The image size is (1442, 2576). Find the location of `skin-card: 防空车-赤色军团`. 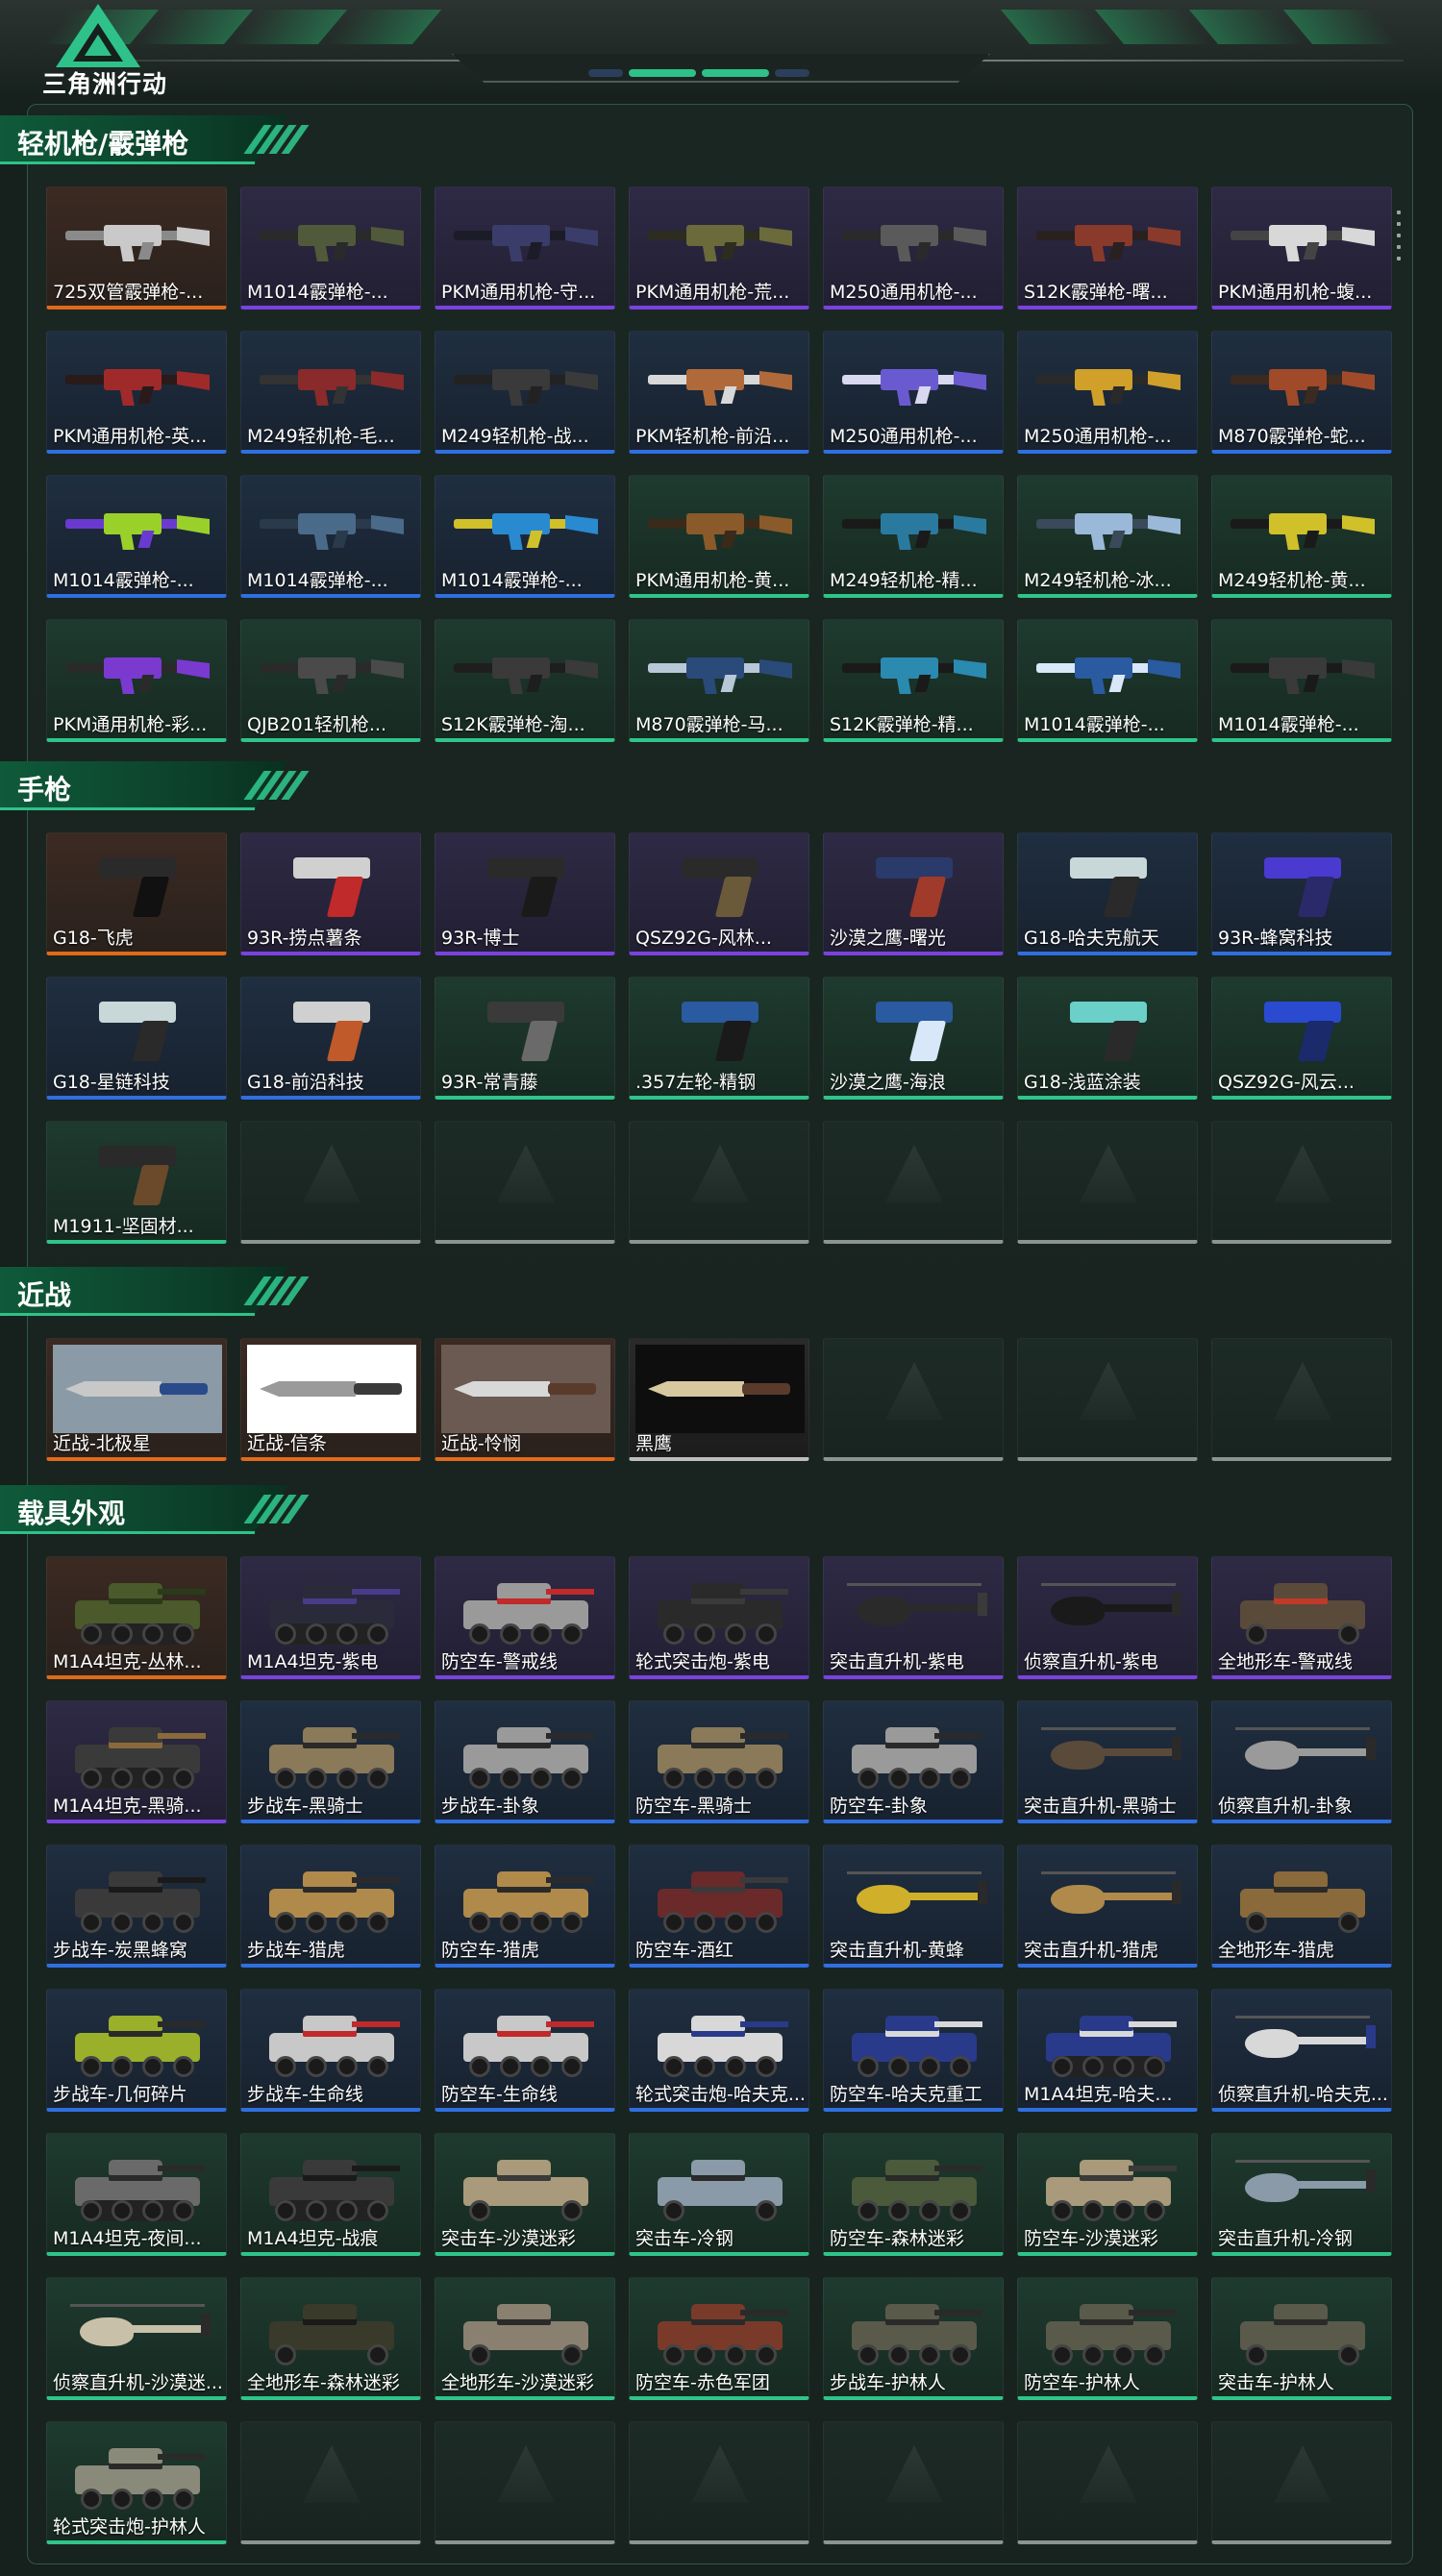

skin-card: 防空车-赤色军团 is located at coordinates (719, 2338).